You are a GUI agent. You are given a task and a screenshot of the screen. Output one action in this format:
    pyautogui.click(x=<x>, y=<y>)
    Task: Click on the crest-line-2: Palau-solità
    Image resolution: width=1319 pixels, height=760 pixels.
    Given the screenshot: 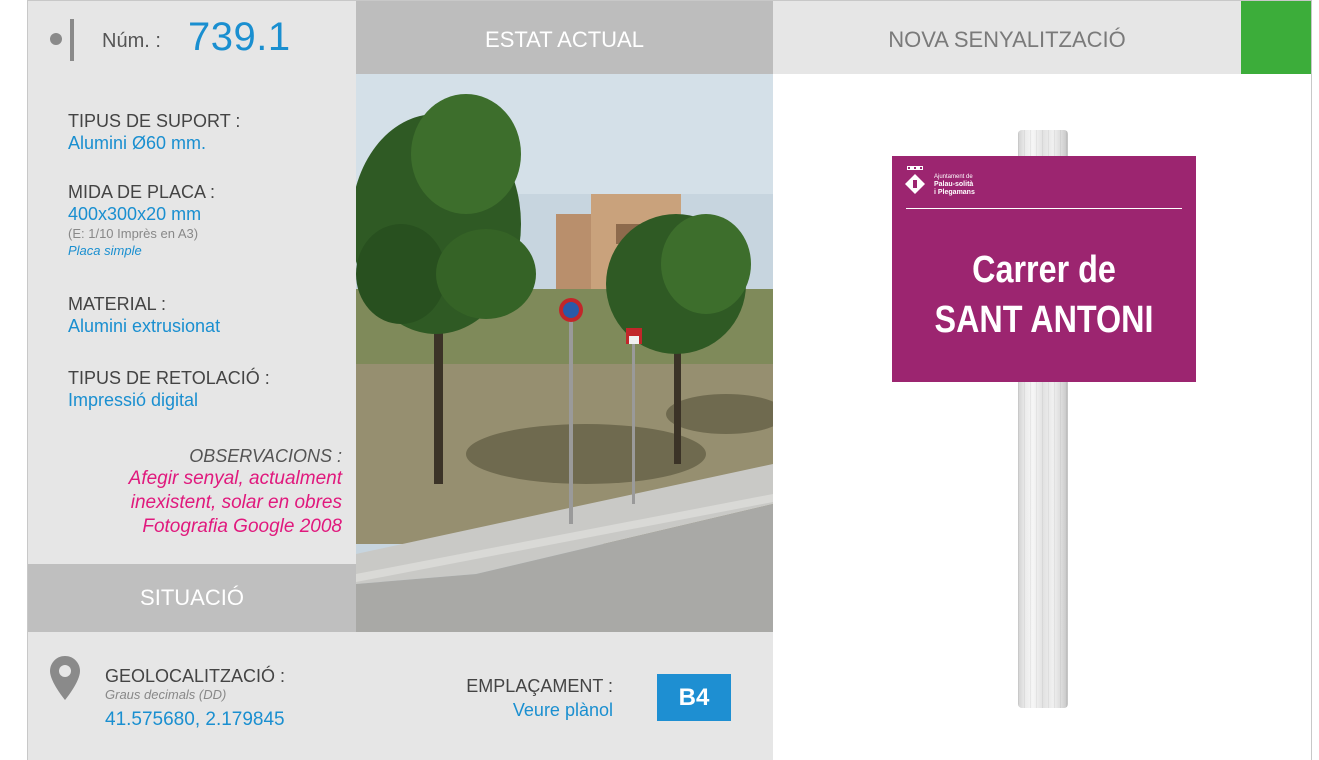 What is the action you would take?
    pyautogui.click(x=954, y=185)
    